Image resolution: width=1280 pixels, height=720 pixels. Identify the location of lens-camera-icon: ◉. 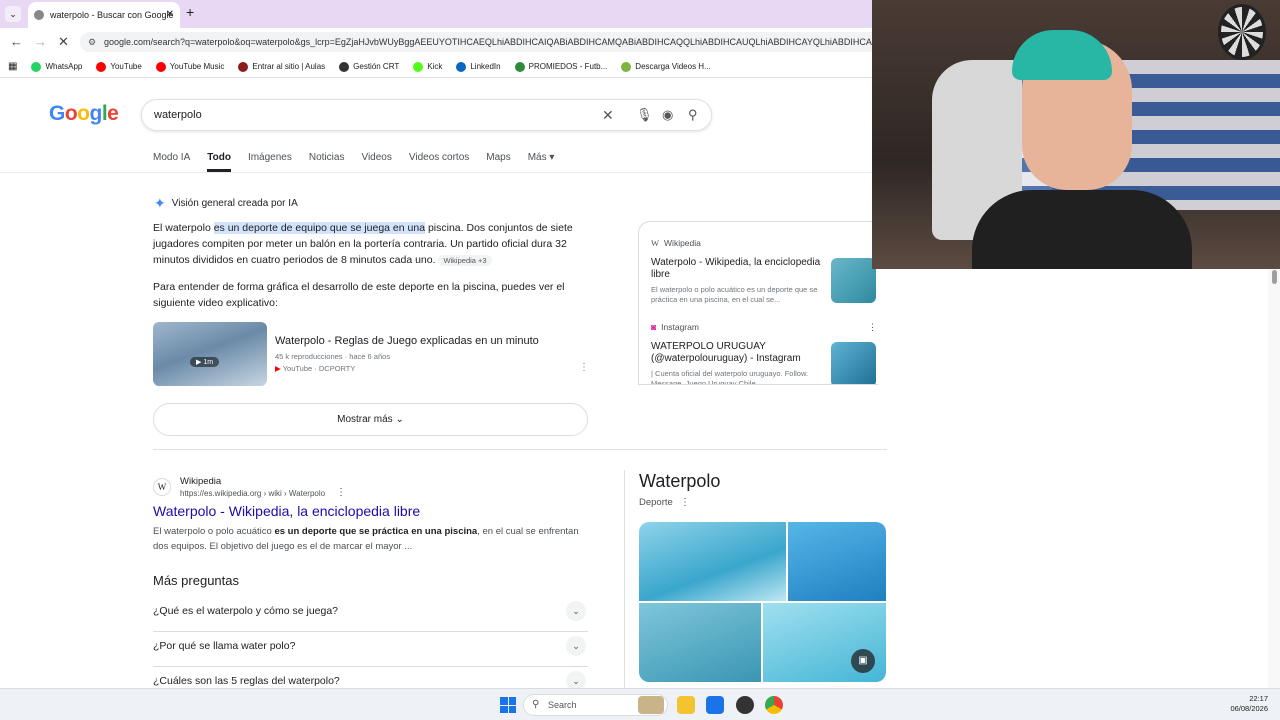
(667, 115).